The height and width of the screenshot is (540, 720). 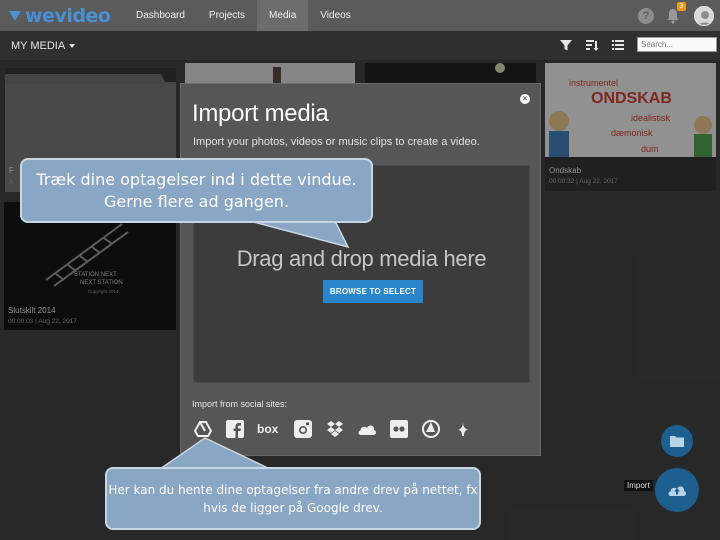 What do you see at coordinates (431, 429) in the screenshot?
I see `picasa-icon` at bounding box center [431, 429].